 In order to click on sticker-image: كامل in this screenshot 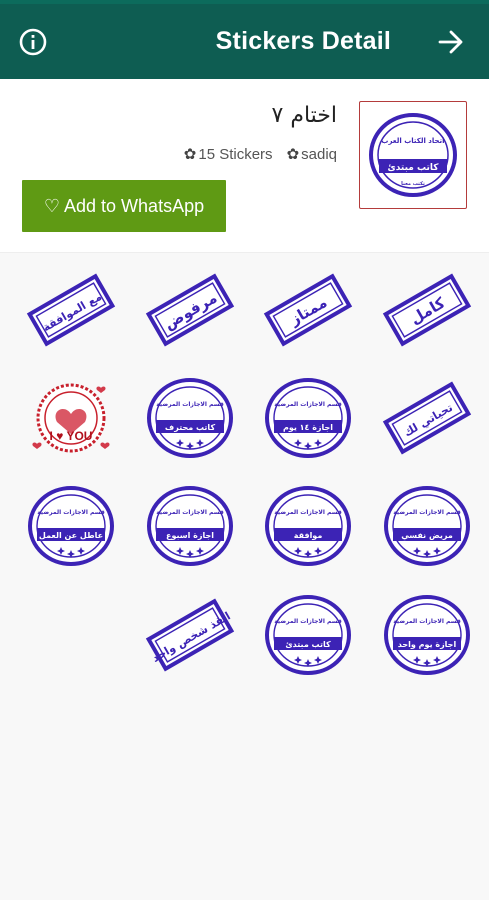, I will do `click(427, 310)`.